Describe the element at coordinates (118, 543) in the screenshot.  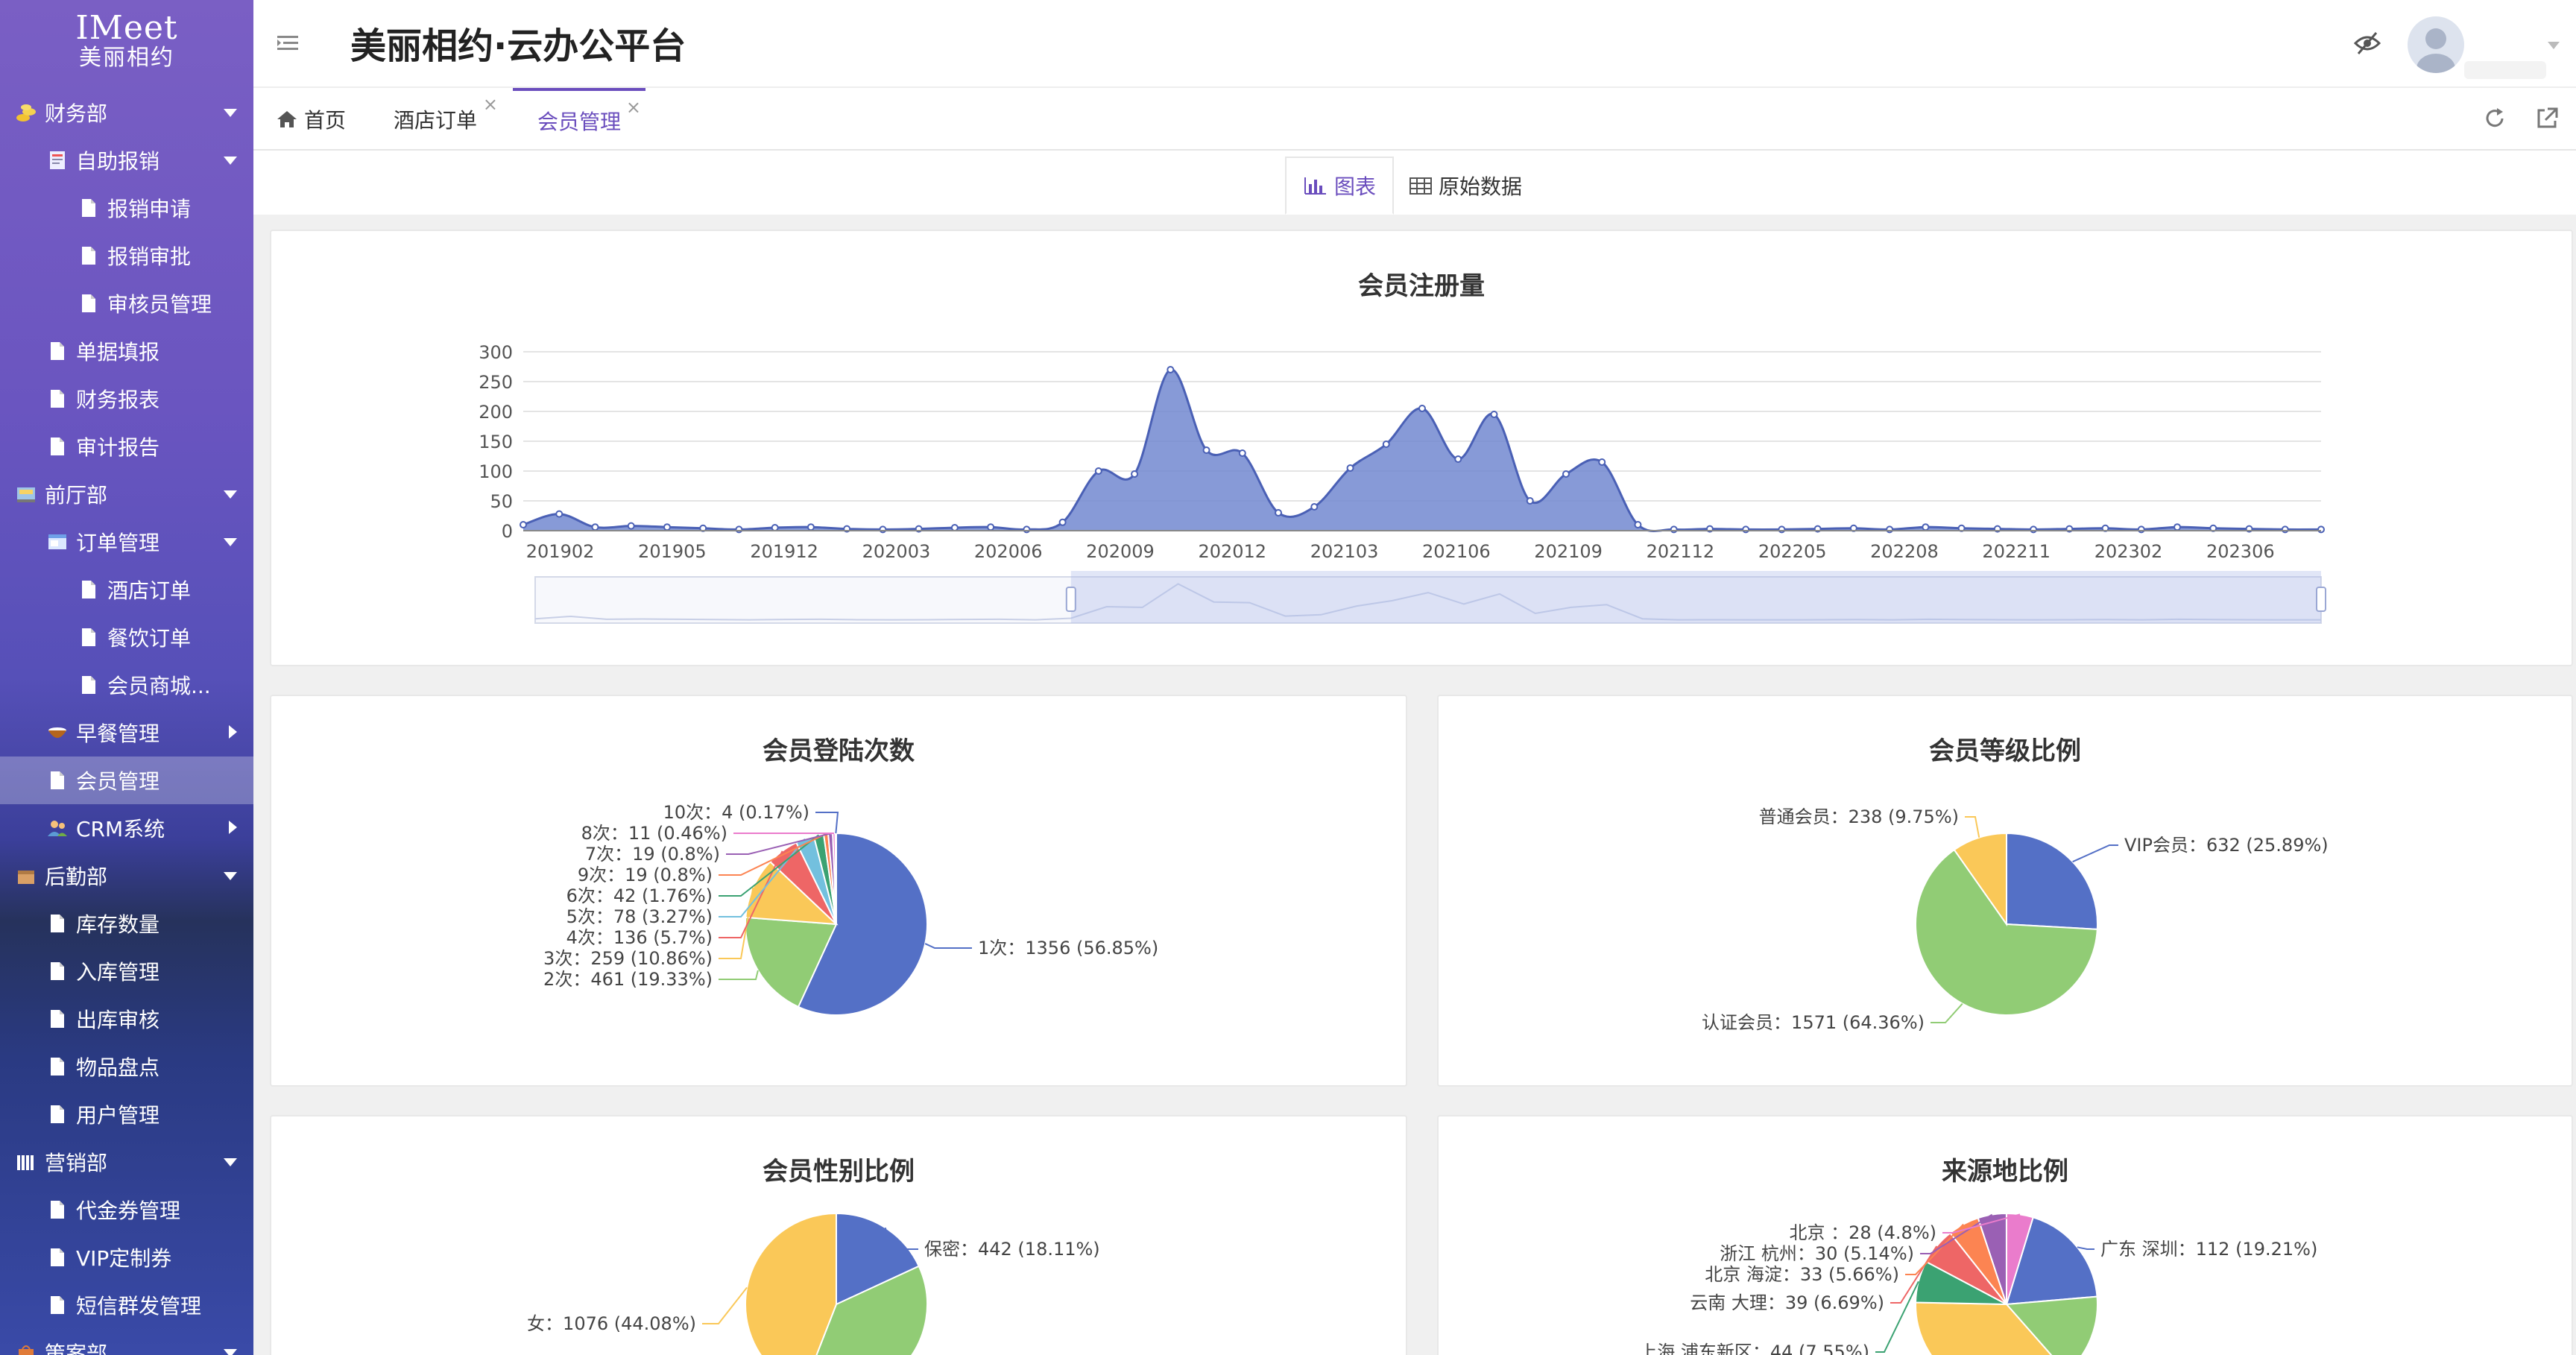
I see `sidebar-item-label: 订单管理` at that location.